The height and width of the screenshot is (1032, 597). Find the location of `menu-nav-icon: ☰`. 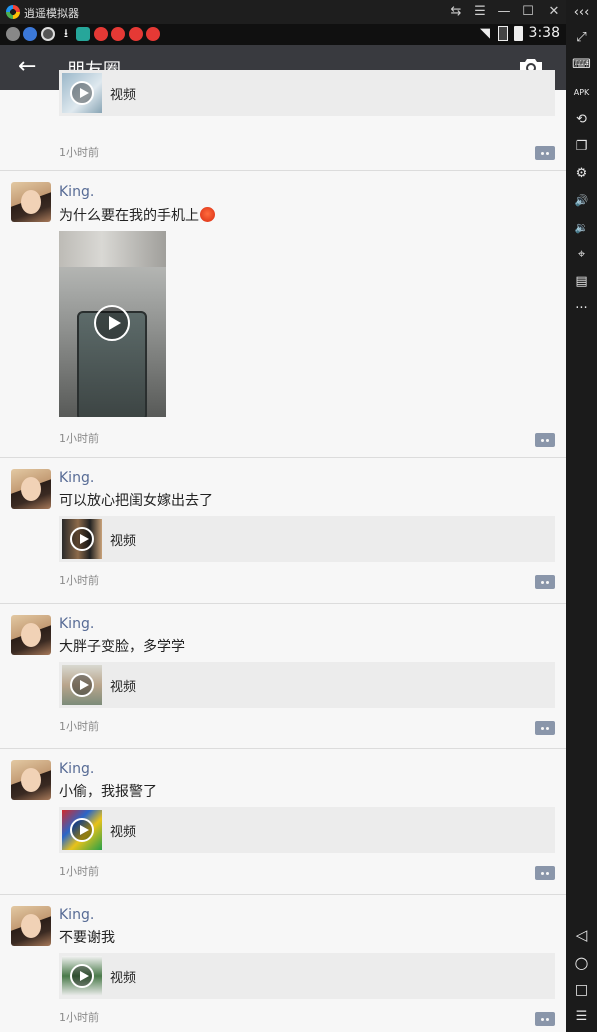

menu-nav-icon: ☰ is located at coordinates (581, 1017).